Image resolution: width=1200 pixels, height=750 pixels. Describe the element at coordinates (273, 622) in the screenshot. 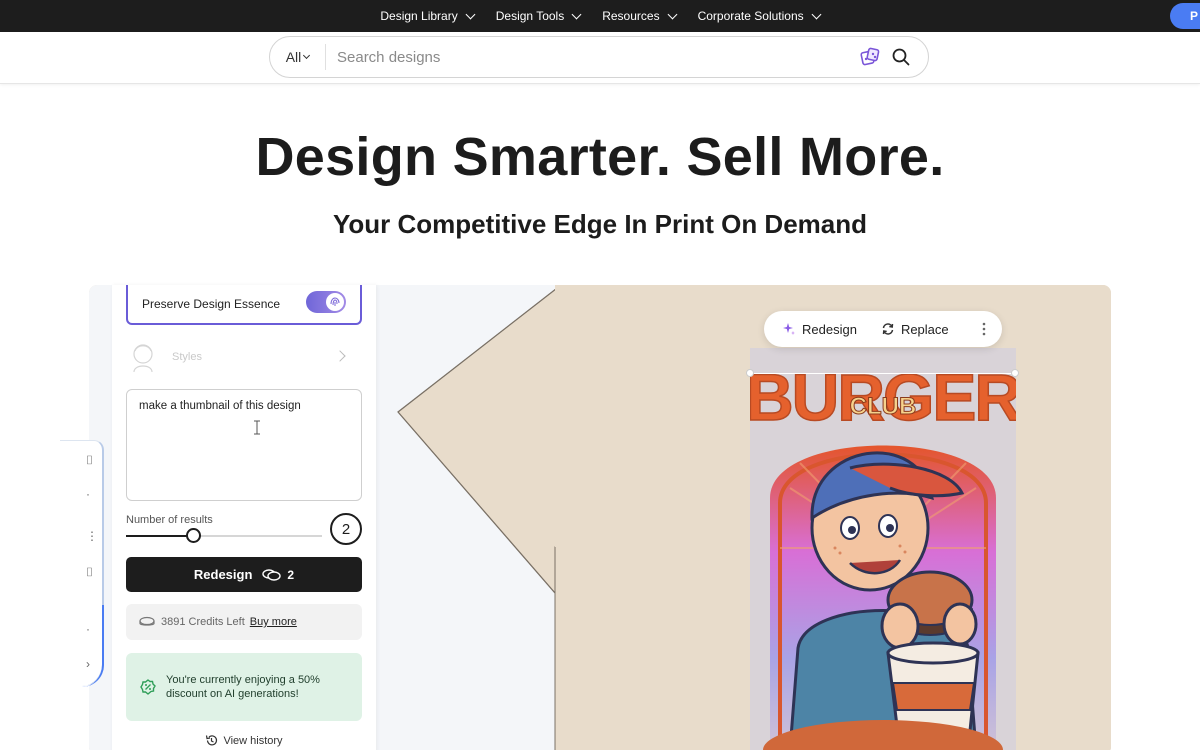

I see `buy-more-link: Buy more` at that location.